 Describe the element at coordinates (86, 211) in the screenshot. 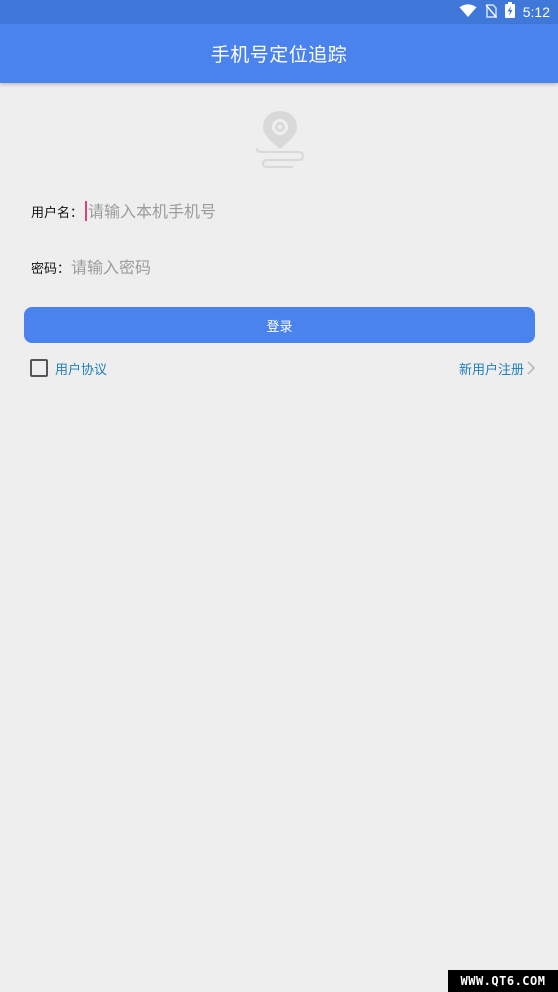

I see `text-cursor` at that location.